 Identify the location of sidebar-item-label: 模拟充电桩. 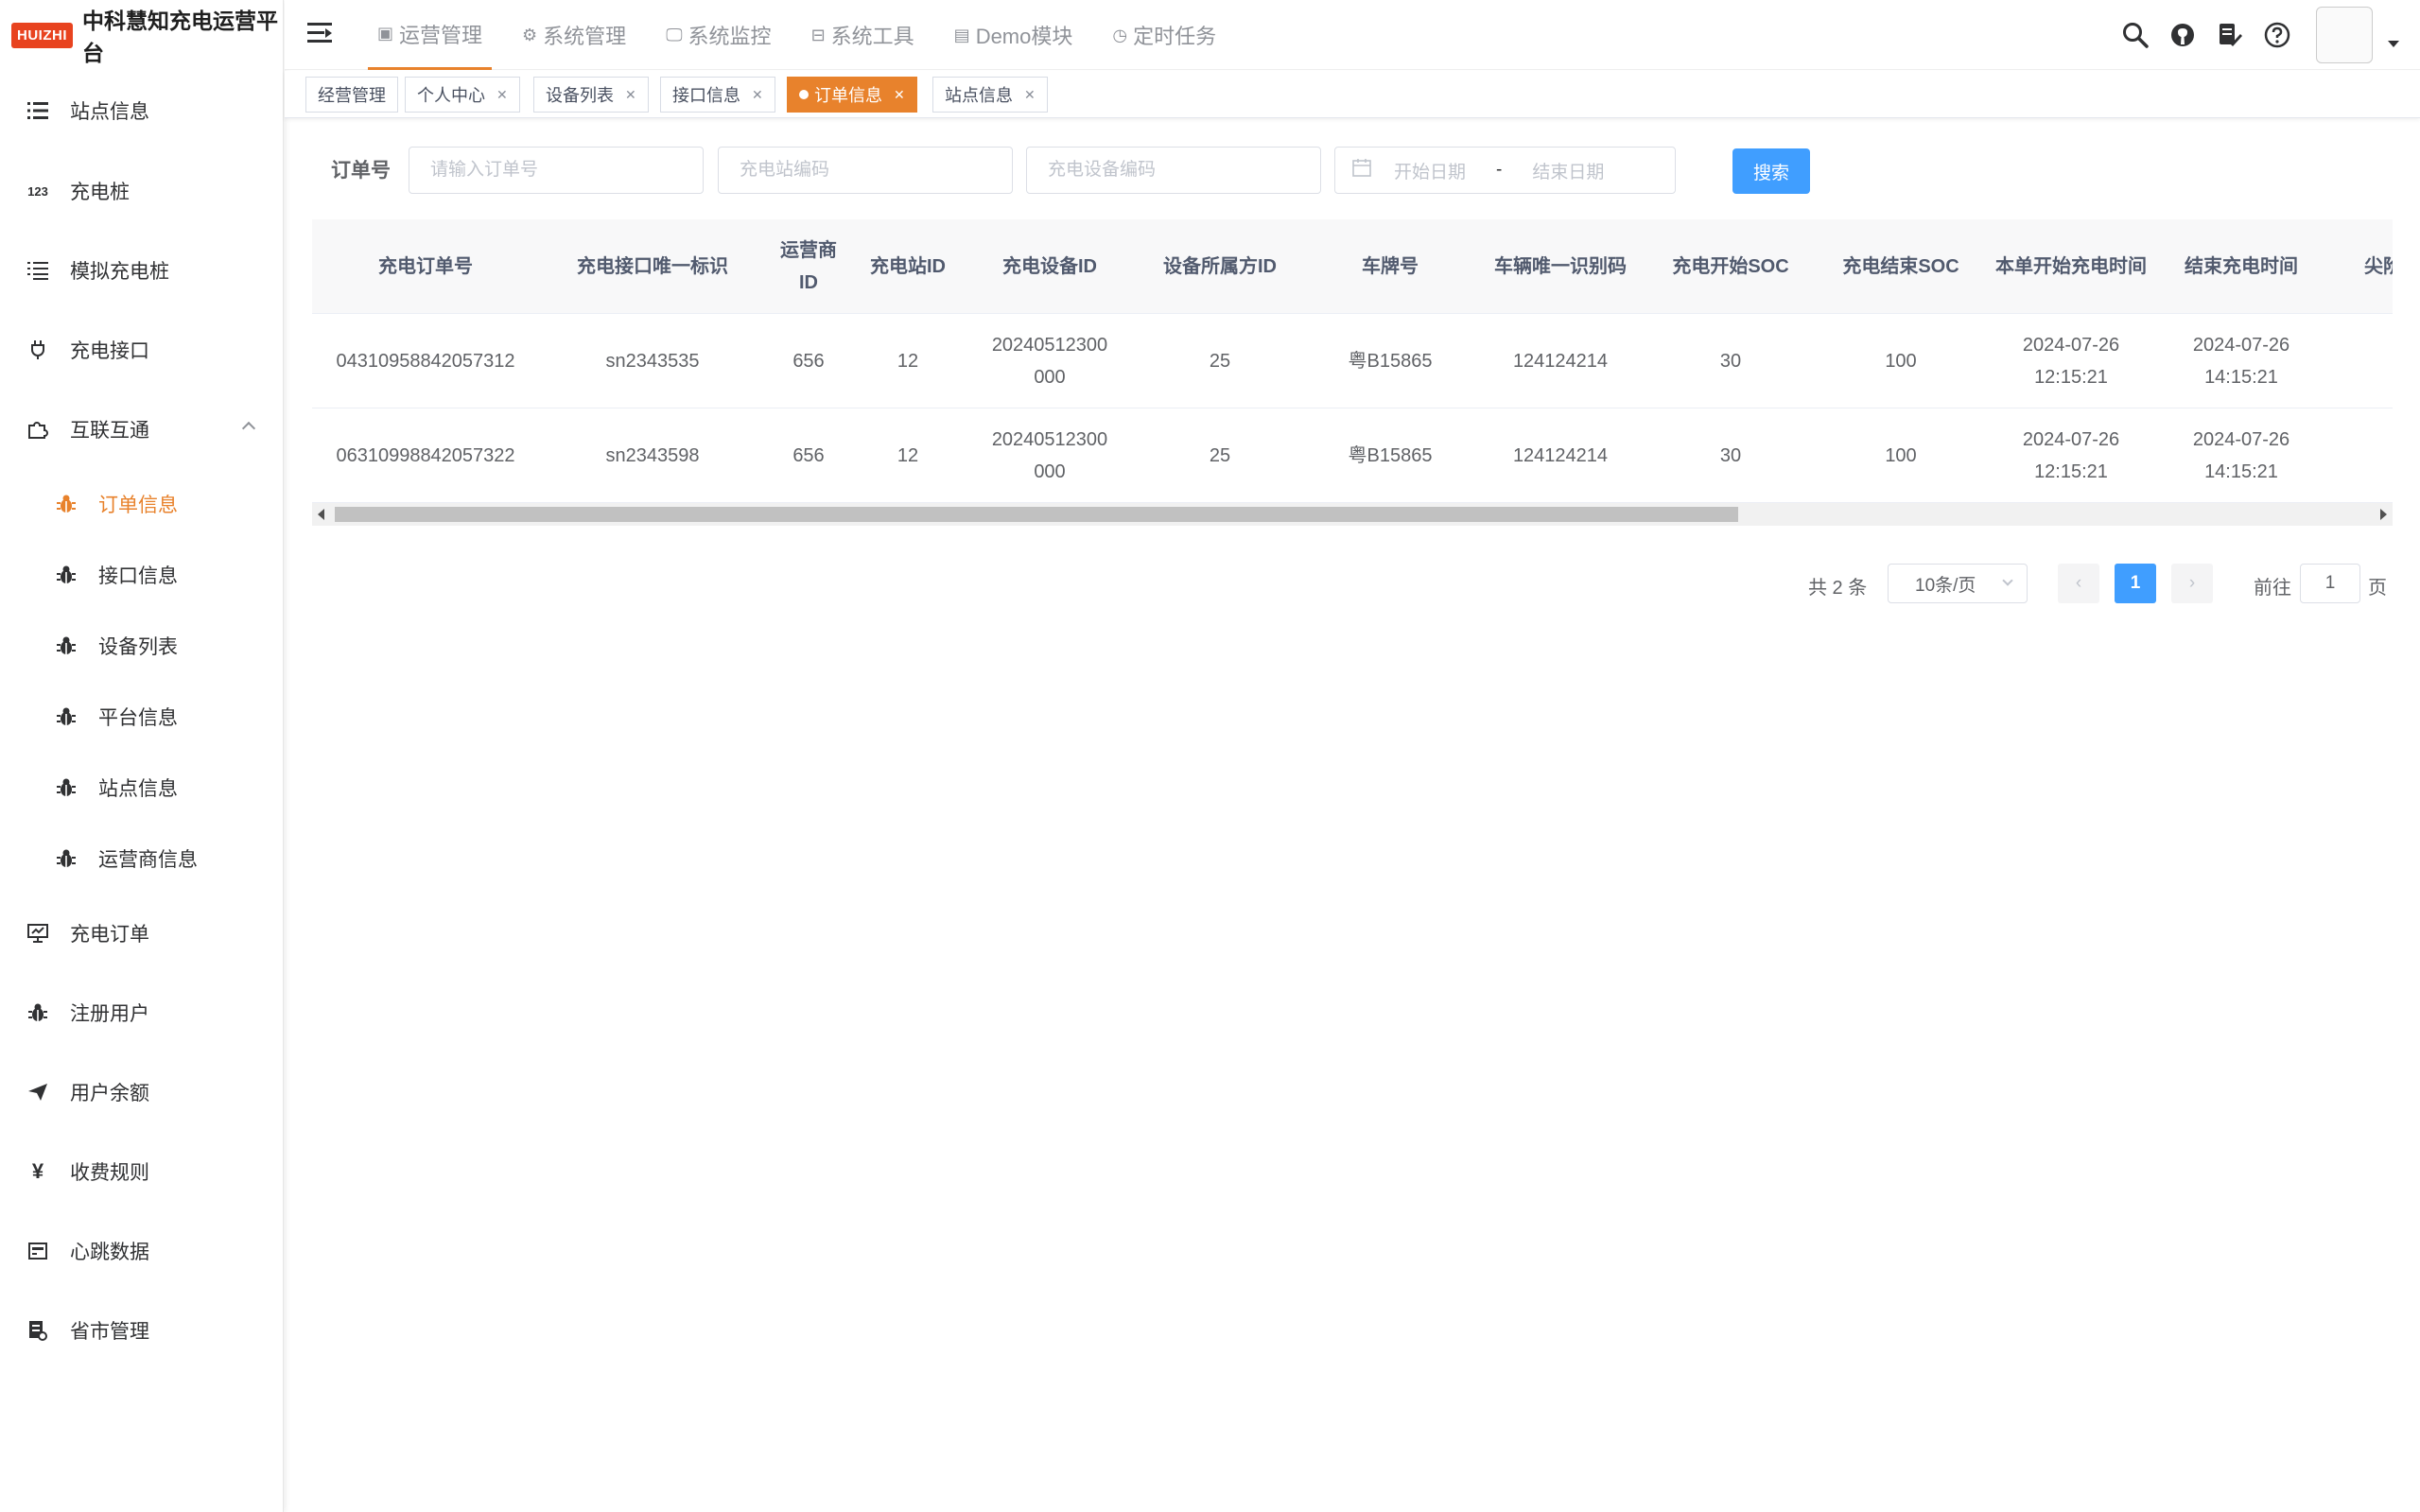
(120, 272).